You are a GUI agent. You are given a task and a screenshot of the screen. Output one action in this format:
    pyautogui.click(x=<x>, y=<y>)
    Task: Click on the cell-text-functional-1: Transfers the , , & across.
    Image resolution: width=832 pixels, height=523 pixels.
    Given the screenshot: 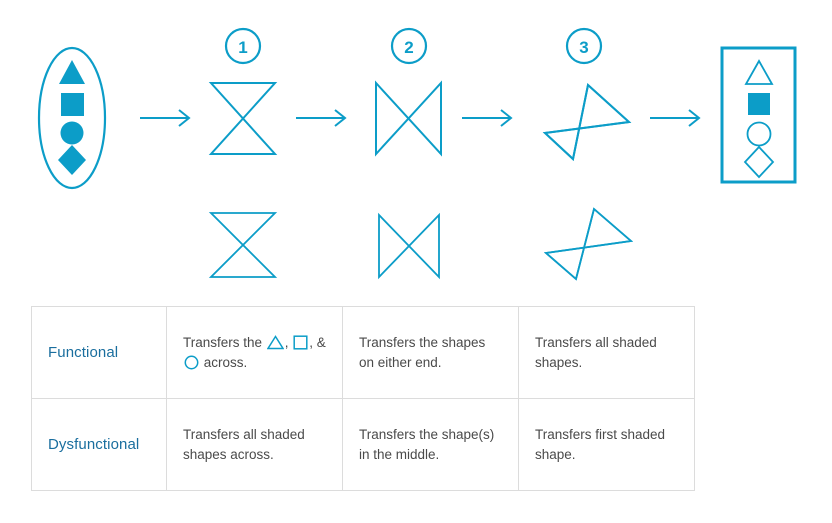 What is the action you would take?
    pyautogui.click(x=254, y=352)
    